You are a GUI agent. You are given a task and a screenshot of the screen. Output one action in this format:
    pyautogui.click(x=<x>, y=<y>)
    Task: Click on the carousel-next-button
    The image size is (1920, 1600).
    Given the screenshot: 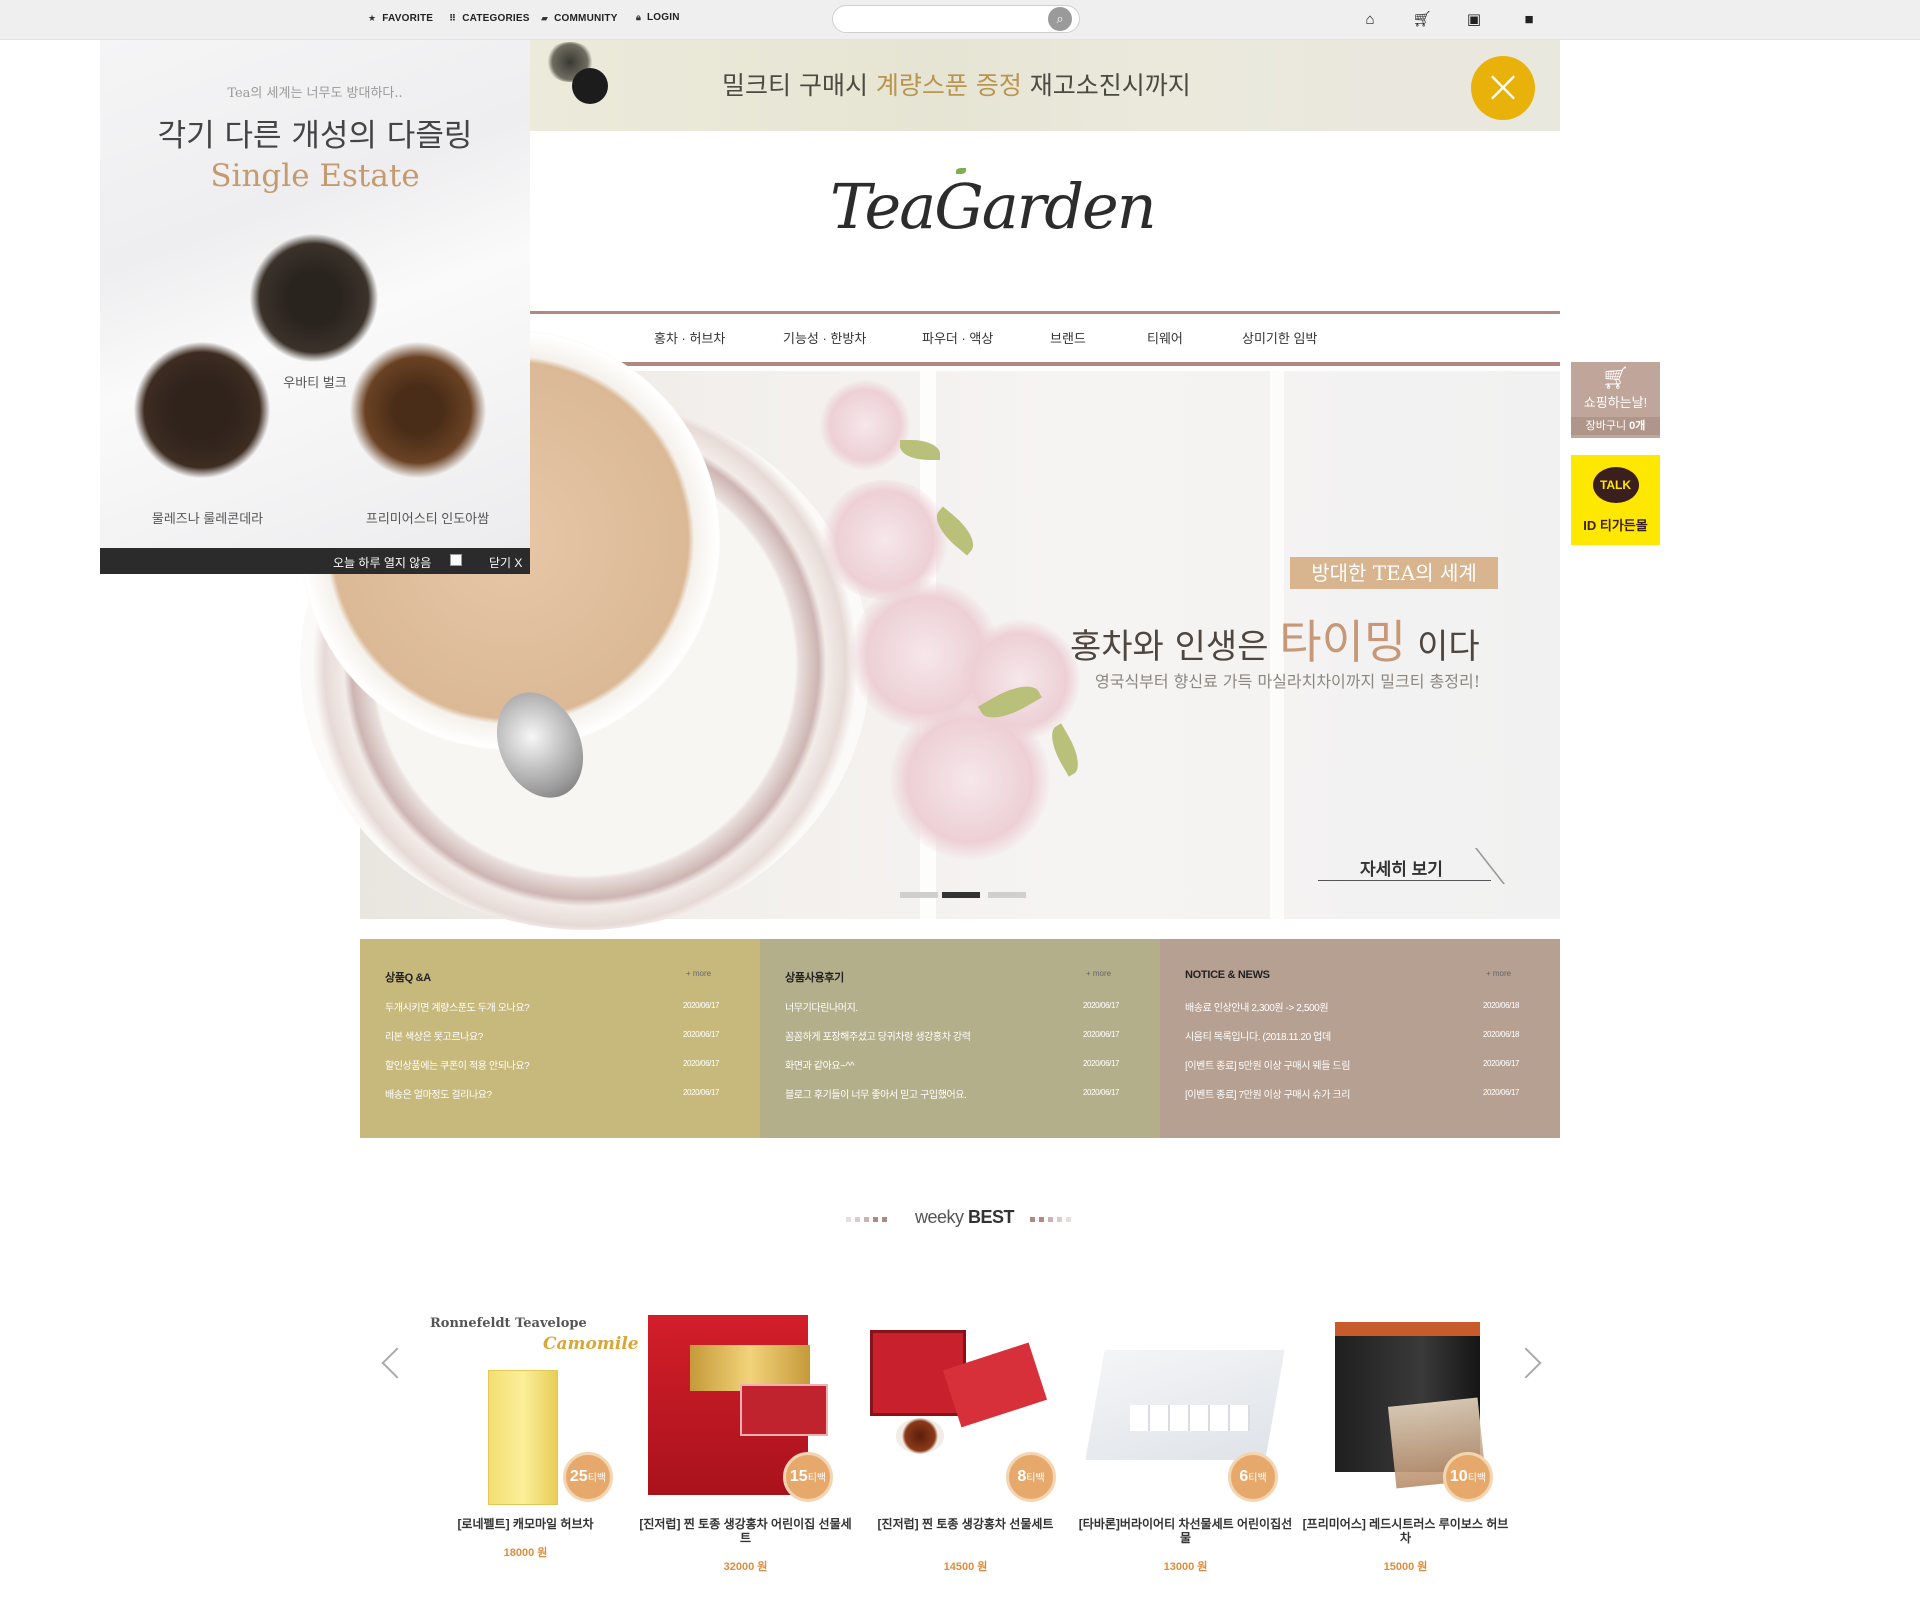 What is the action you would take?
    pyautogui.click(x=1526, y=1363)
    